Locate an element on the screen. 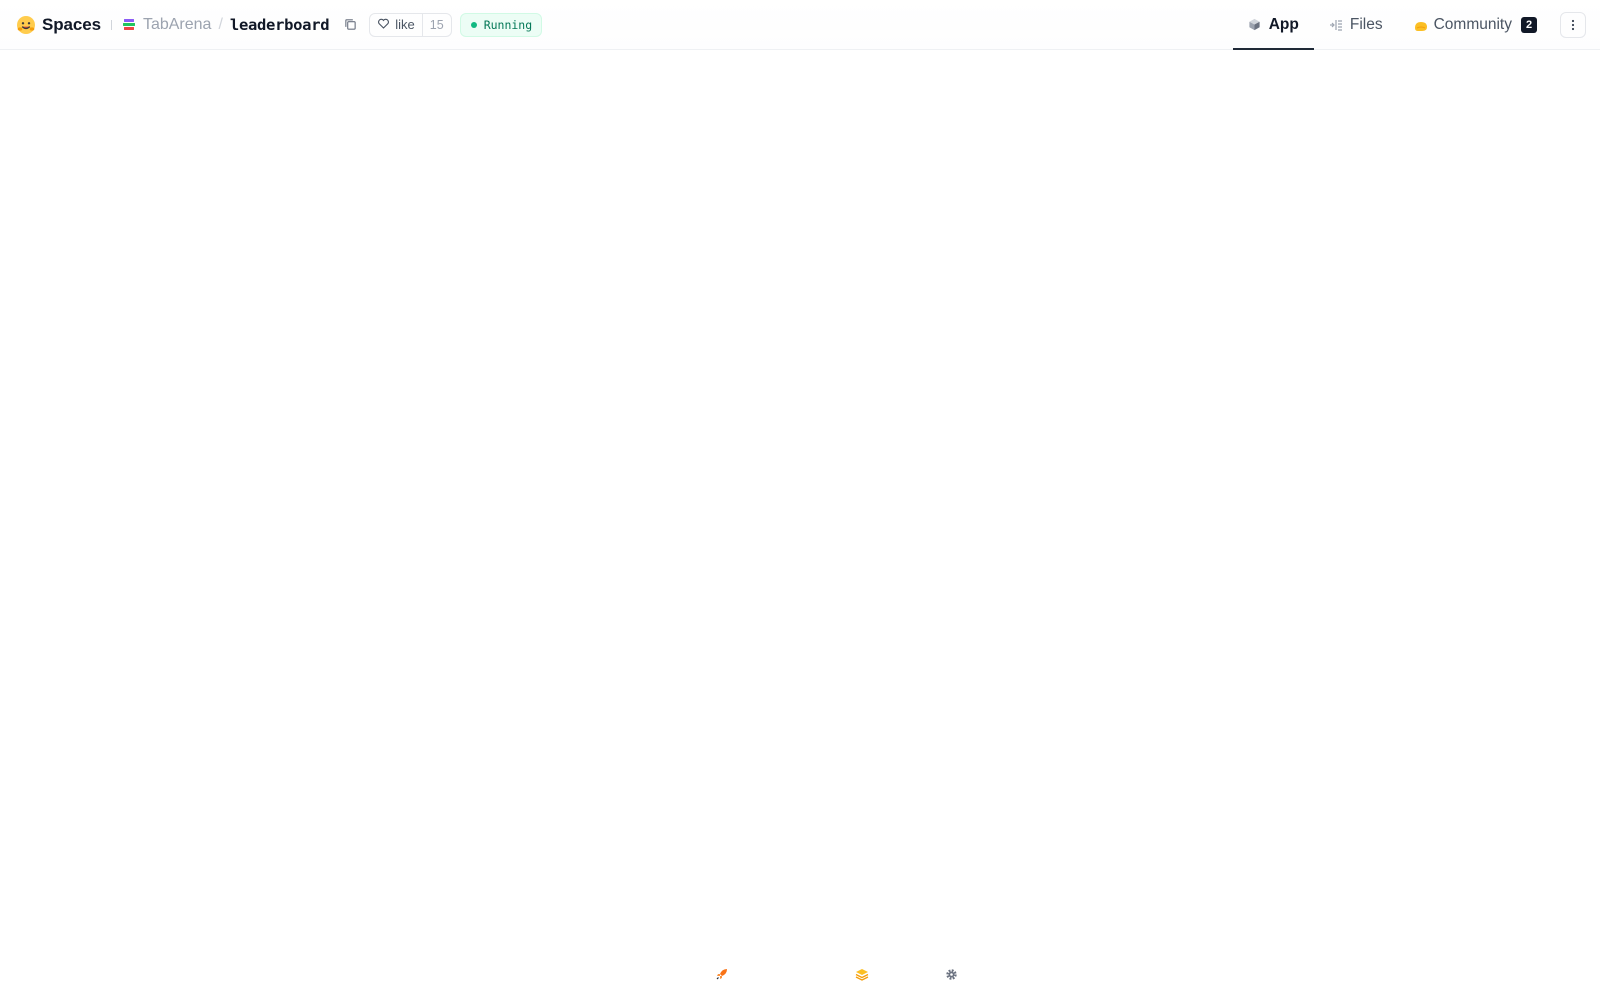  community-count-badge: 2 is located at coordinates (1529, 24).